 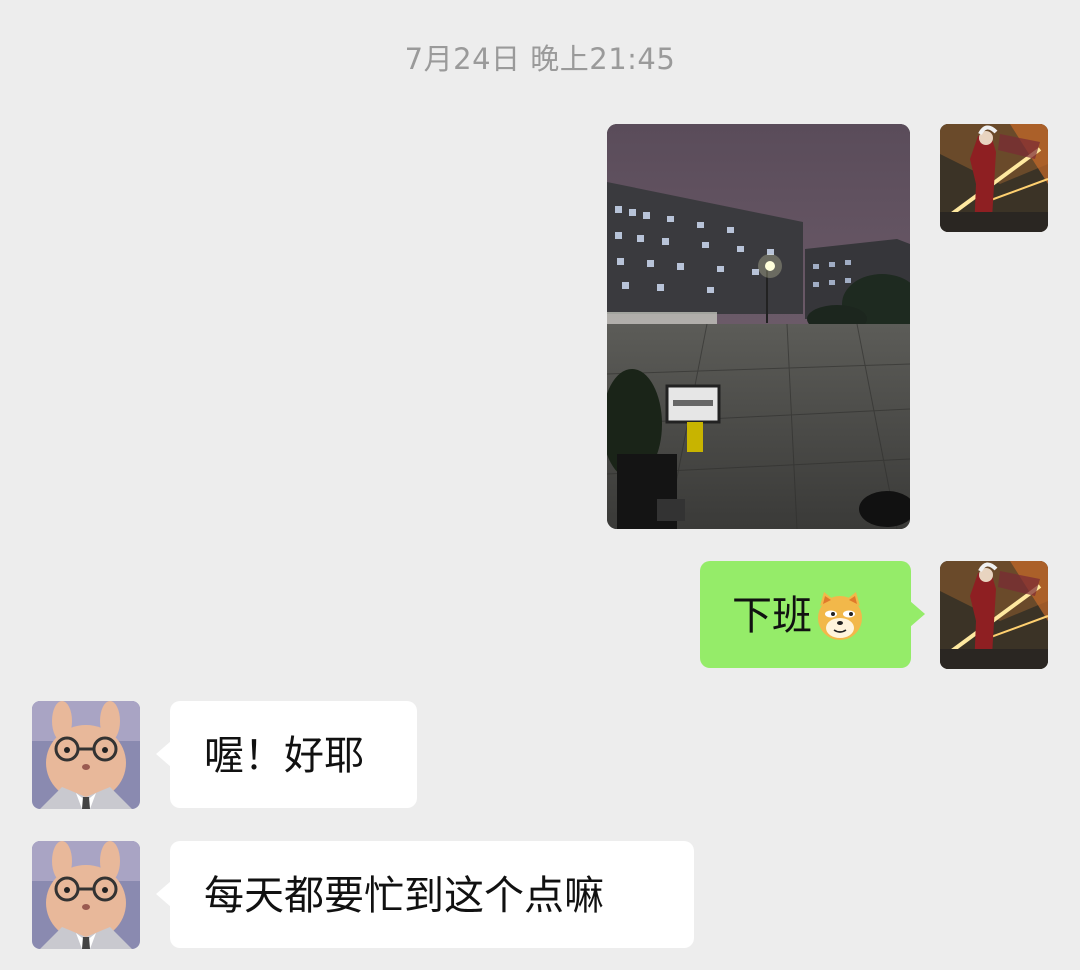 I want to click on contact-message-bubble: 每天都要忙到这个点嘛, so click(x=425, y=894).